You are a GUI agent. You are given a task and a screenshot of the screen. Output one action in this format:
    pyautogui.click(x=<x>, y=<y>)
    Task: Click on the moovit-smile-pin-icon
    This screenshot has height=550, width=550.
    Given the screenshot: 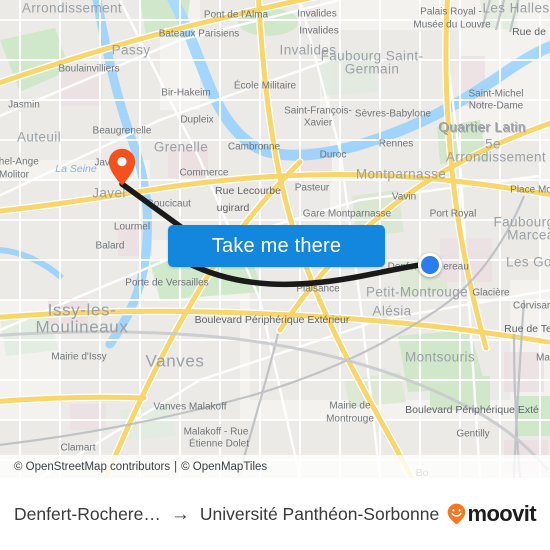 What is the action you would take?
    pyautogui.click(x=457, y=514)
    